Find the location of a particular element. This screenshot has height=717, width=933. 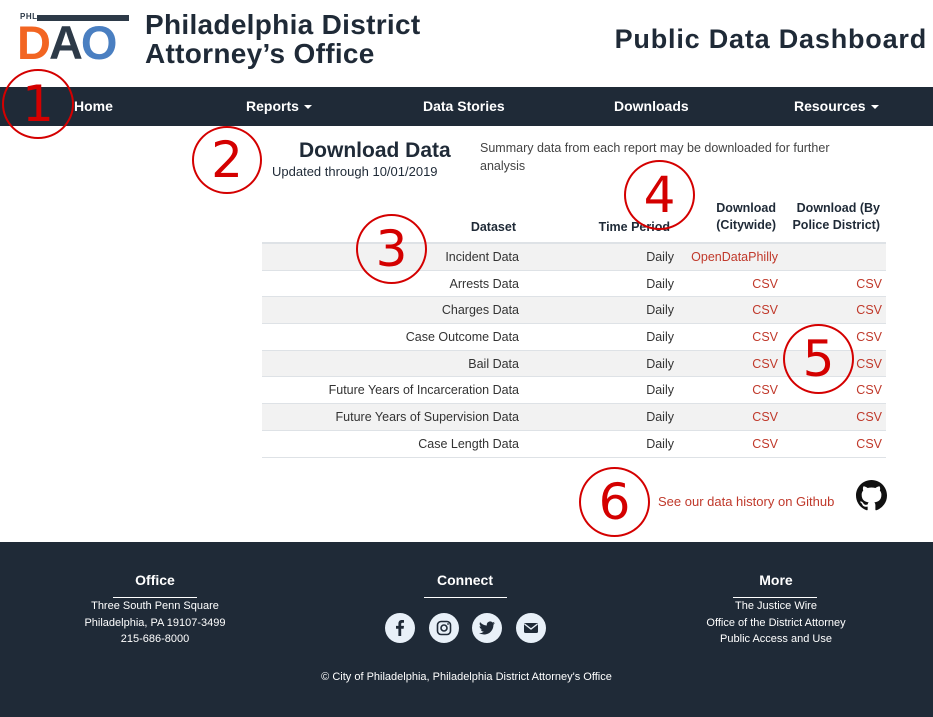

nav-data-stories: Data Stories is located at coordinates (464, 106).